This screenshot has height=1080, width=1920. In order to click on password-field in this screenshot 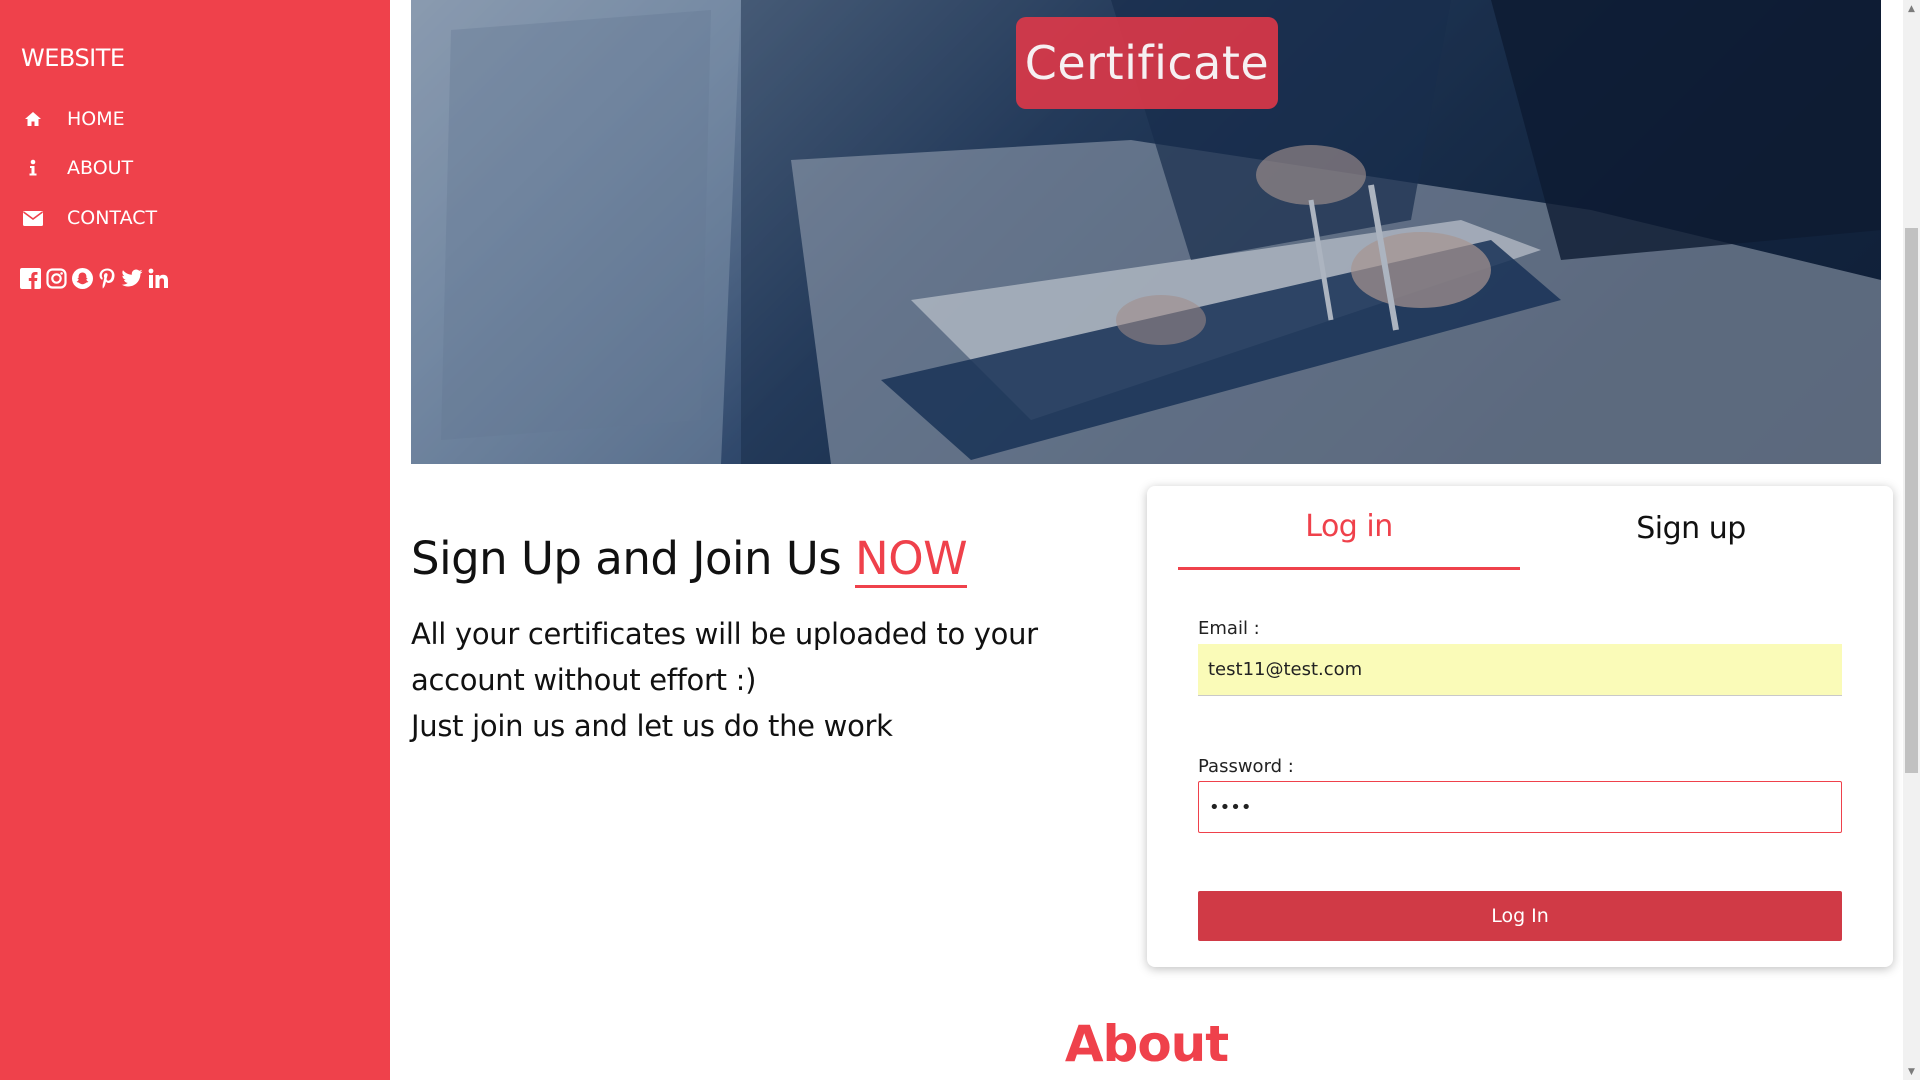, I will do `click(1520, 807)`.